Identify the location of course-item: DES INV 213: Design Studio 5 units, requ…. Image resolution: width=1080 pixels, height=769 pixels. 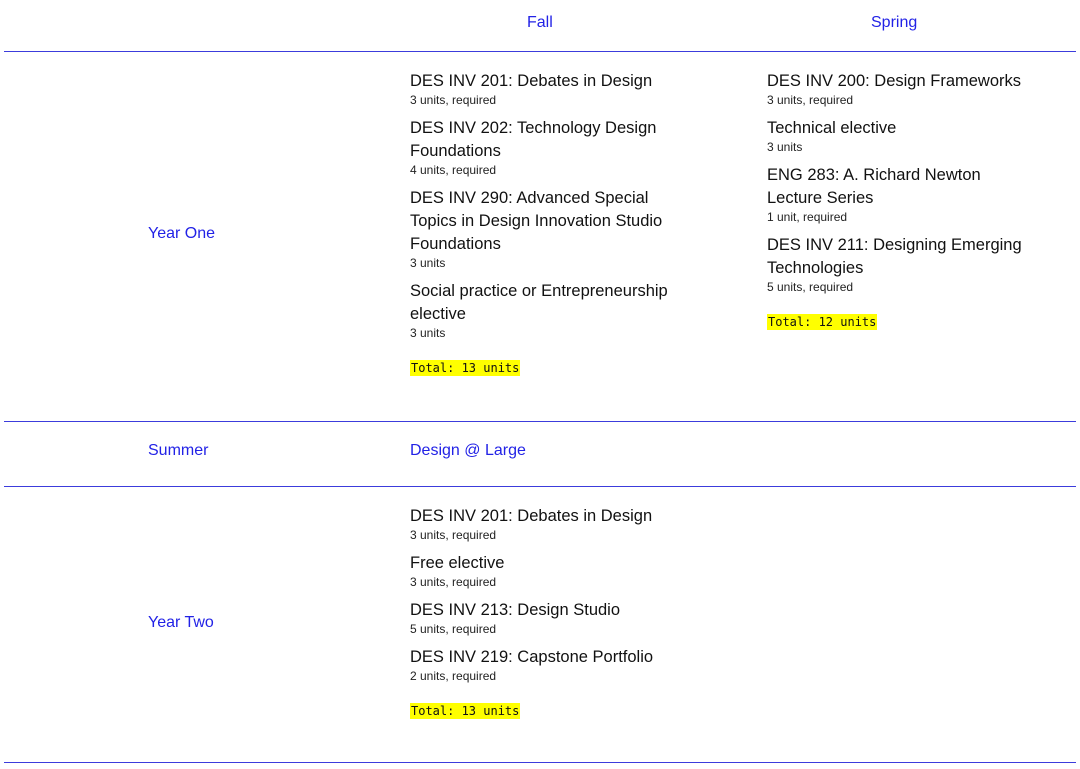
(545, 617).